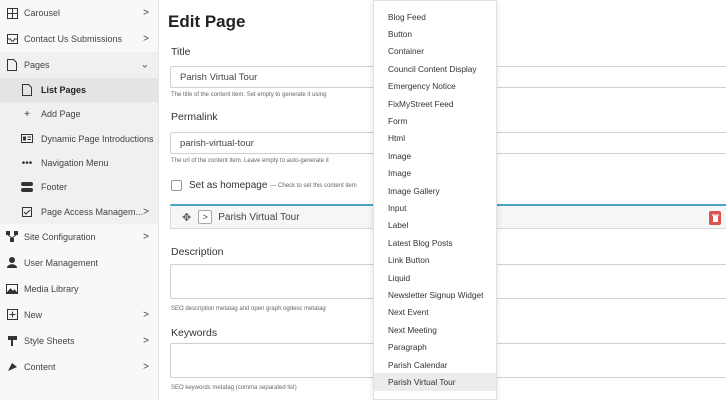 This screenshot has height=400, width=726. Describe the element at coordinates (12, 289) in the screenshot. I see `image-icon` at that location.